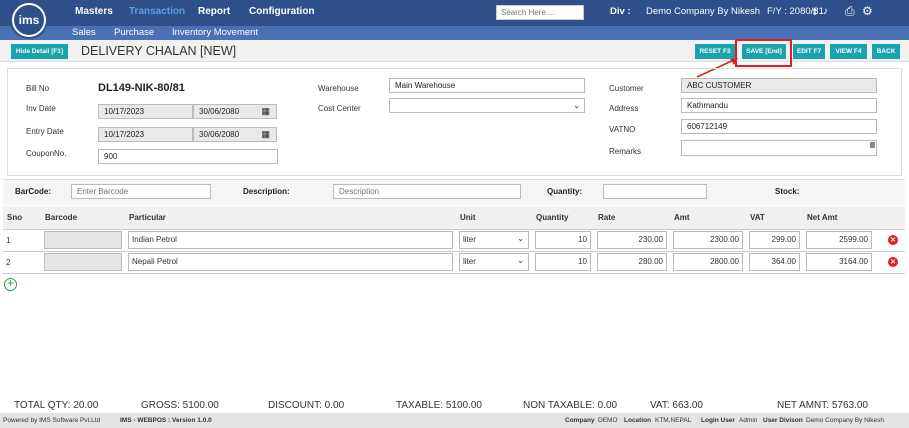 The width and height of the screenshot is (909, 428). What do you see at coordinates (290, 240) in the screenshot?
I see `row-particular-input: Indian Petrol` at bounding box center [290, 240].